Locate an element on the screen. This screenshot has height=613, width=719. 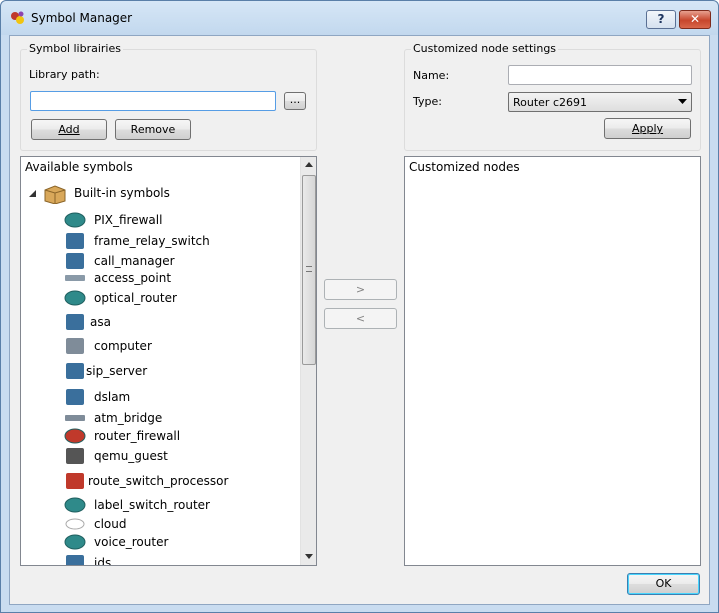
symbol-label: route_switch_processor is located at coordinates (158, 481).